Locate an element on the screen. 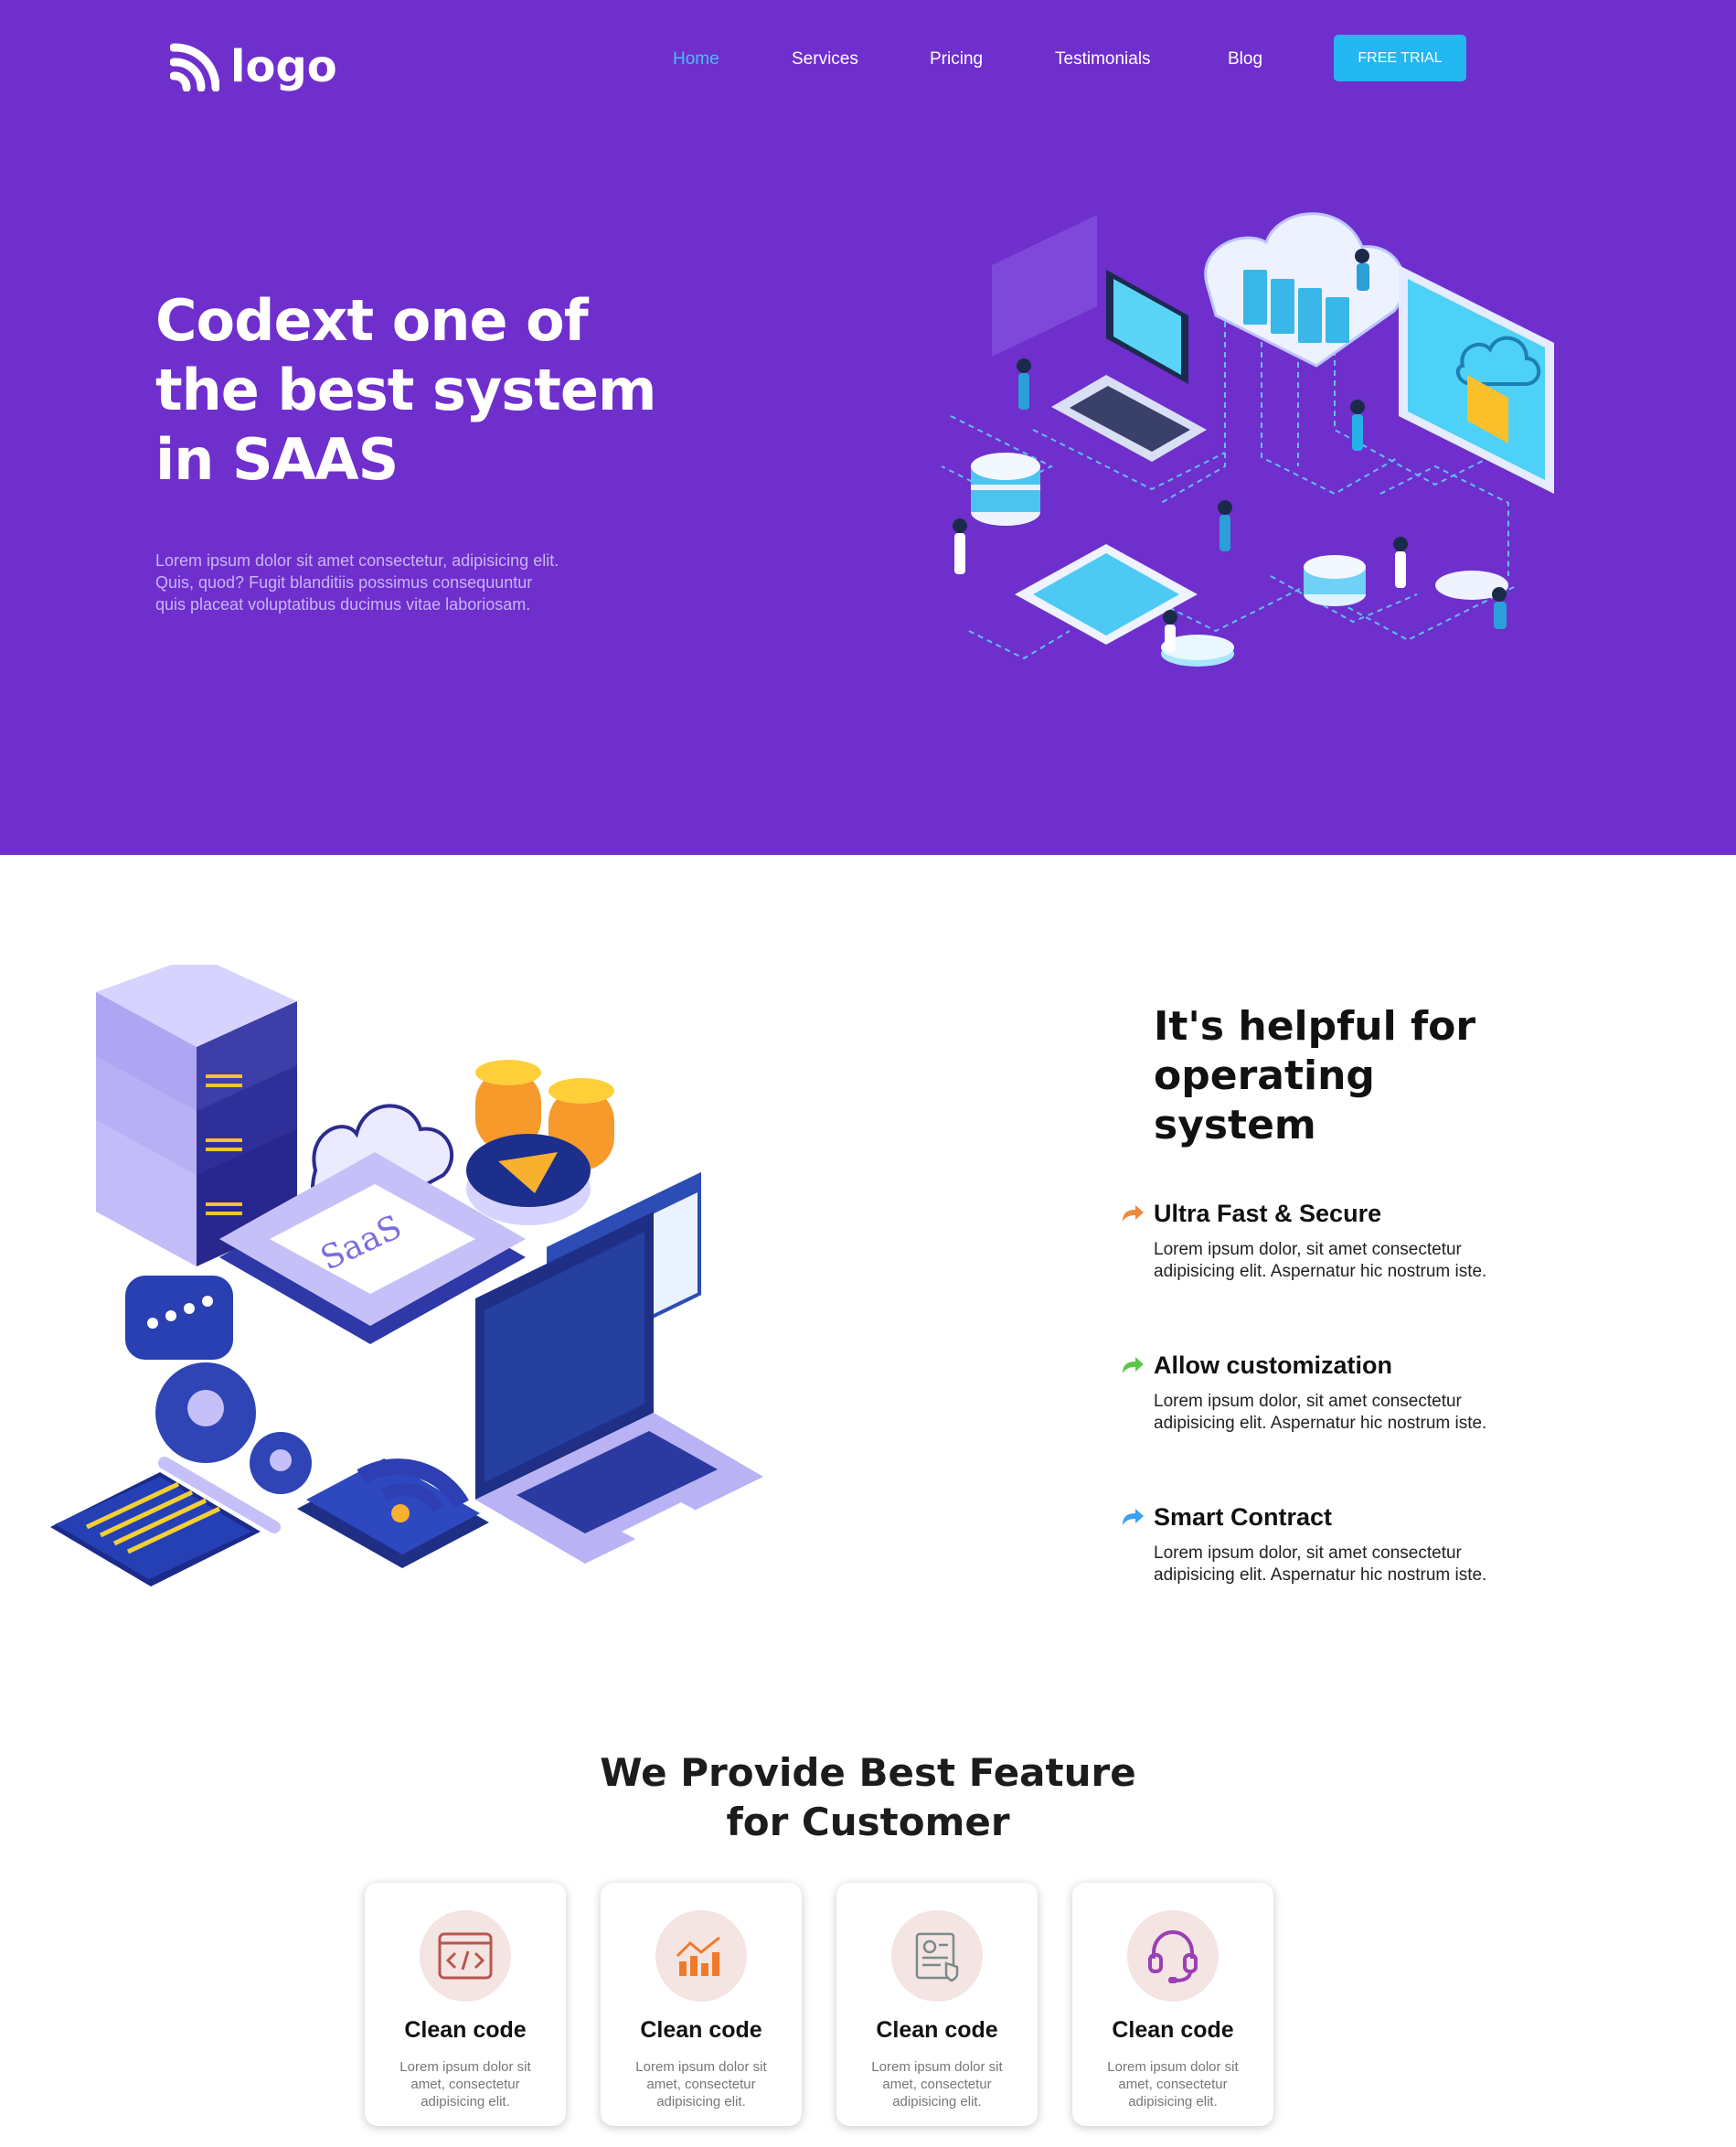 The image size is (1736, 2147). nav-pricing: Pricing is located at coordinates (956, 59).